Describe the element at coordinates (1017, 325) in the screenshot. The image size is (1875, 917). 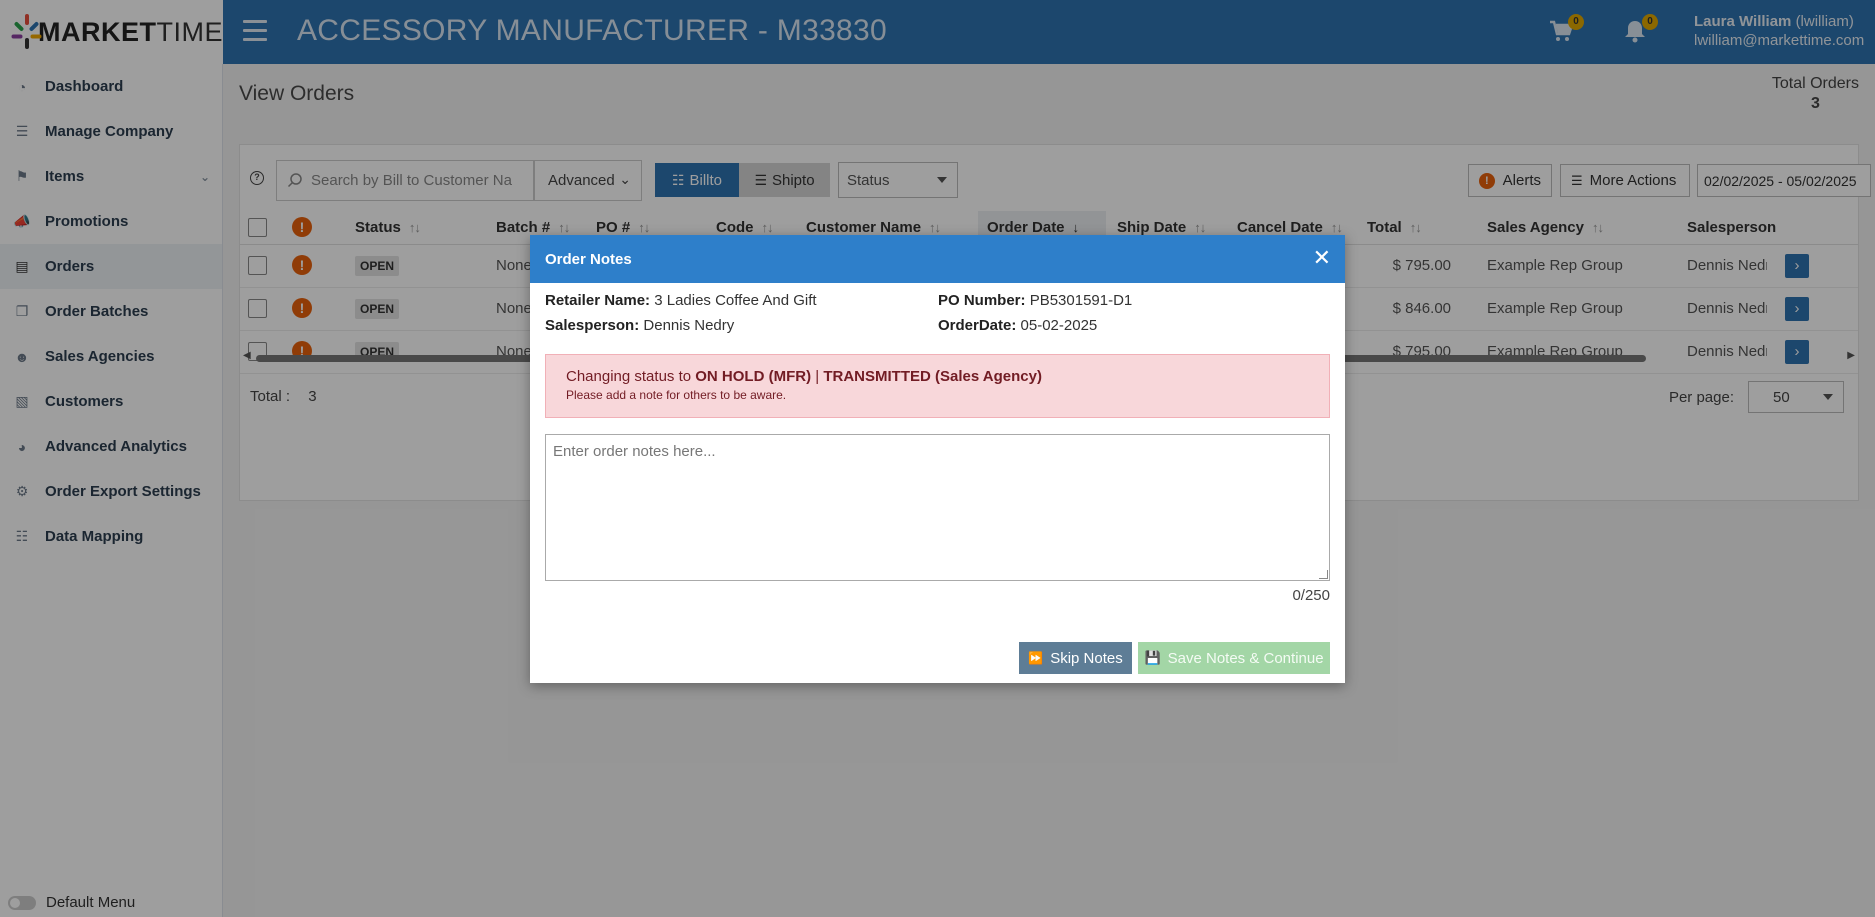
I see `order-date-info: OrderDate: 05-02-2025` at that location.